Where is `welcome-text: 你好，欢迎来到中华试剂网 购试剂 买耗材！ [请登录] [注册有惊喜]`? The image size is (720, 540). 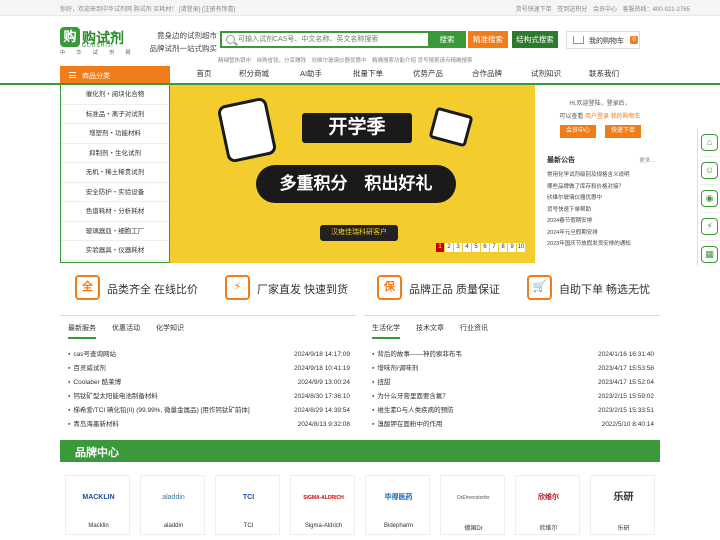 welcome-text: 你好，欢迎来到中华试剂网 购试剂 买耗材！ [请登录] [注册有惊喜] is located at coordinates (147, 8).